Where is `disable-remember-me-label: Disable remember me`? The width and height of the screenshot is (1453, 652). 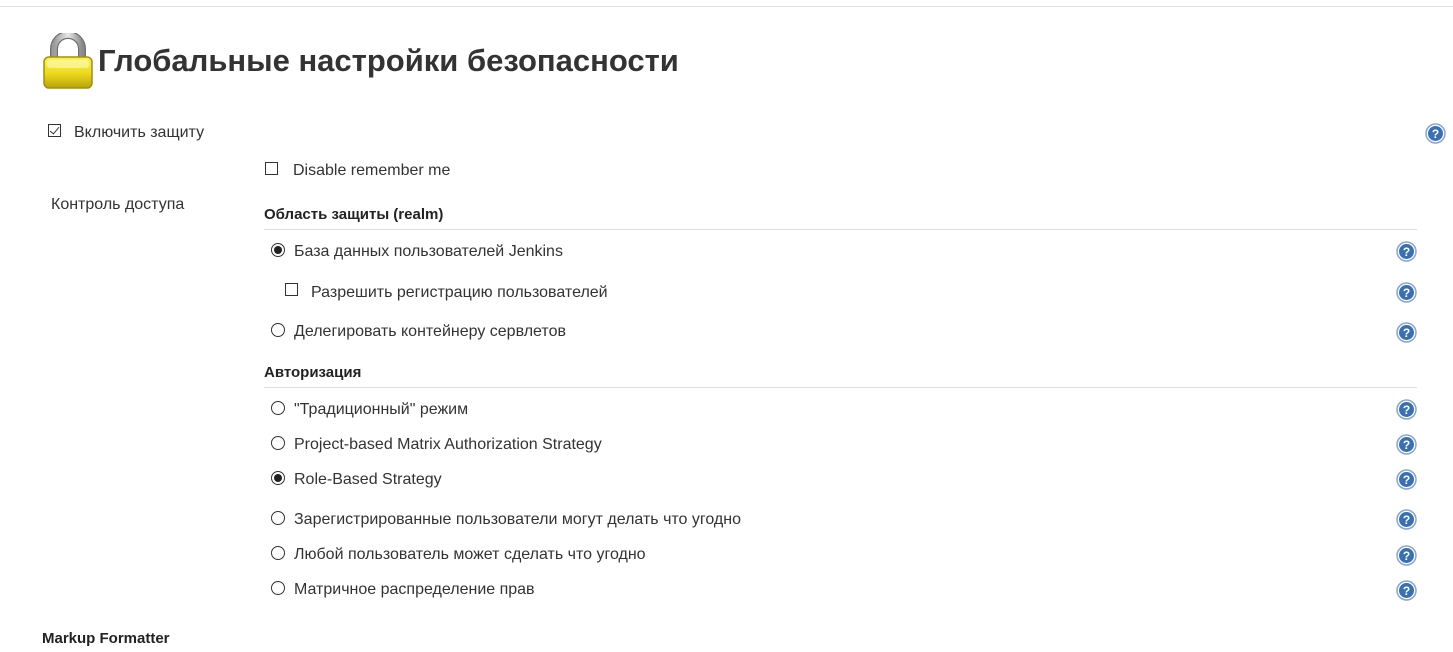 disable-remember-me-label: Disable remember me is located at coordinates (372, 170).